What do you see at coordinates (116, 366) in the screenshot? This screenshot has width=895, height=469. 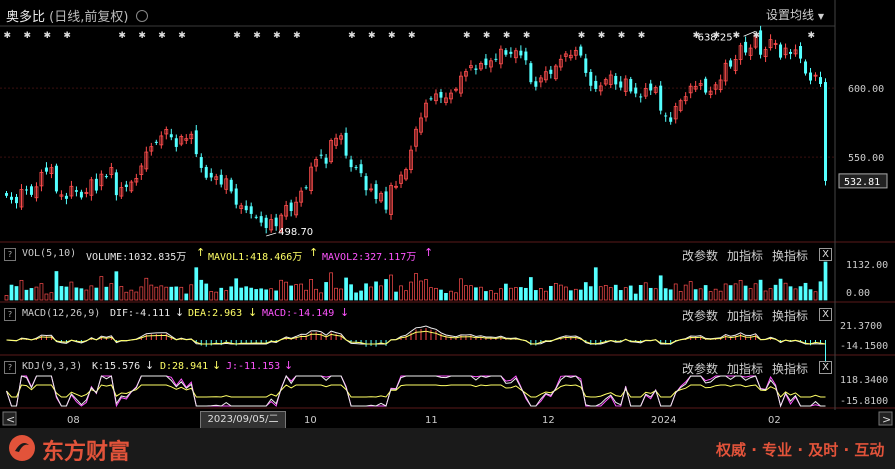 I see `k-value: K:15.576` at bounding box center [116, 366].